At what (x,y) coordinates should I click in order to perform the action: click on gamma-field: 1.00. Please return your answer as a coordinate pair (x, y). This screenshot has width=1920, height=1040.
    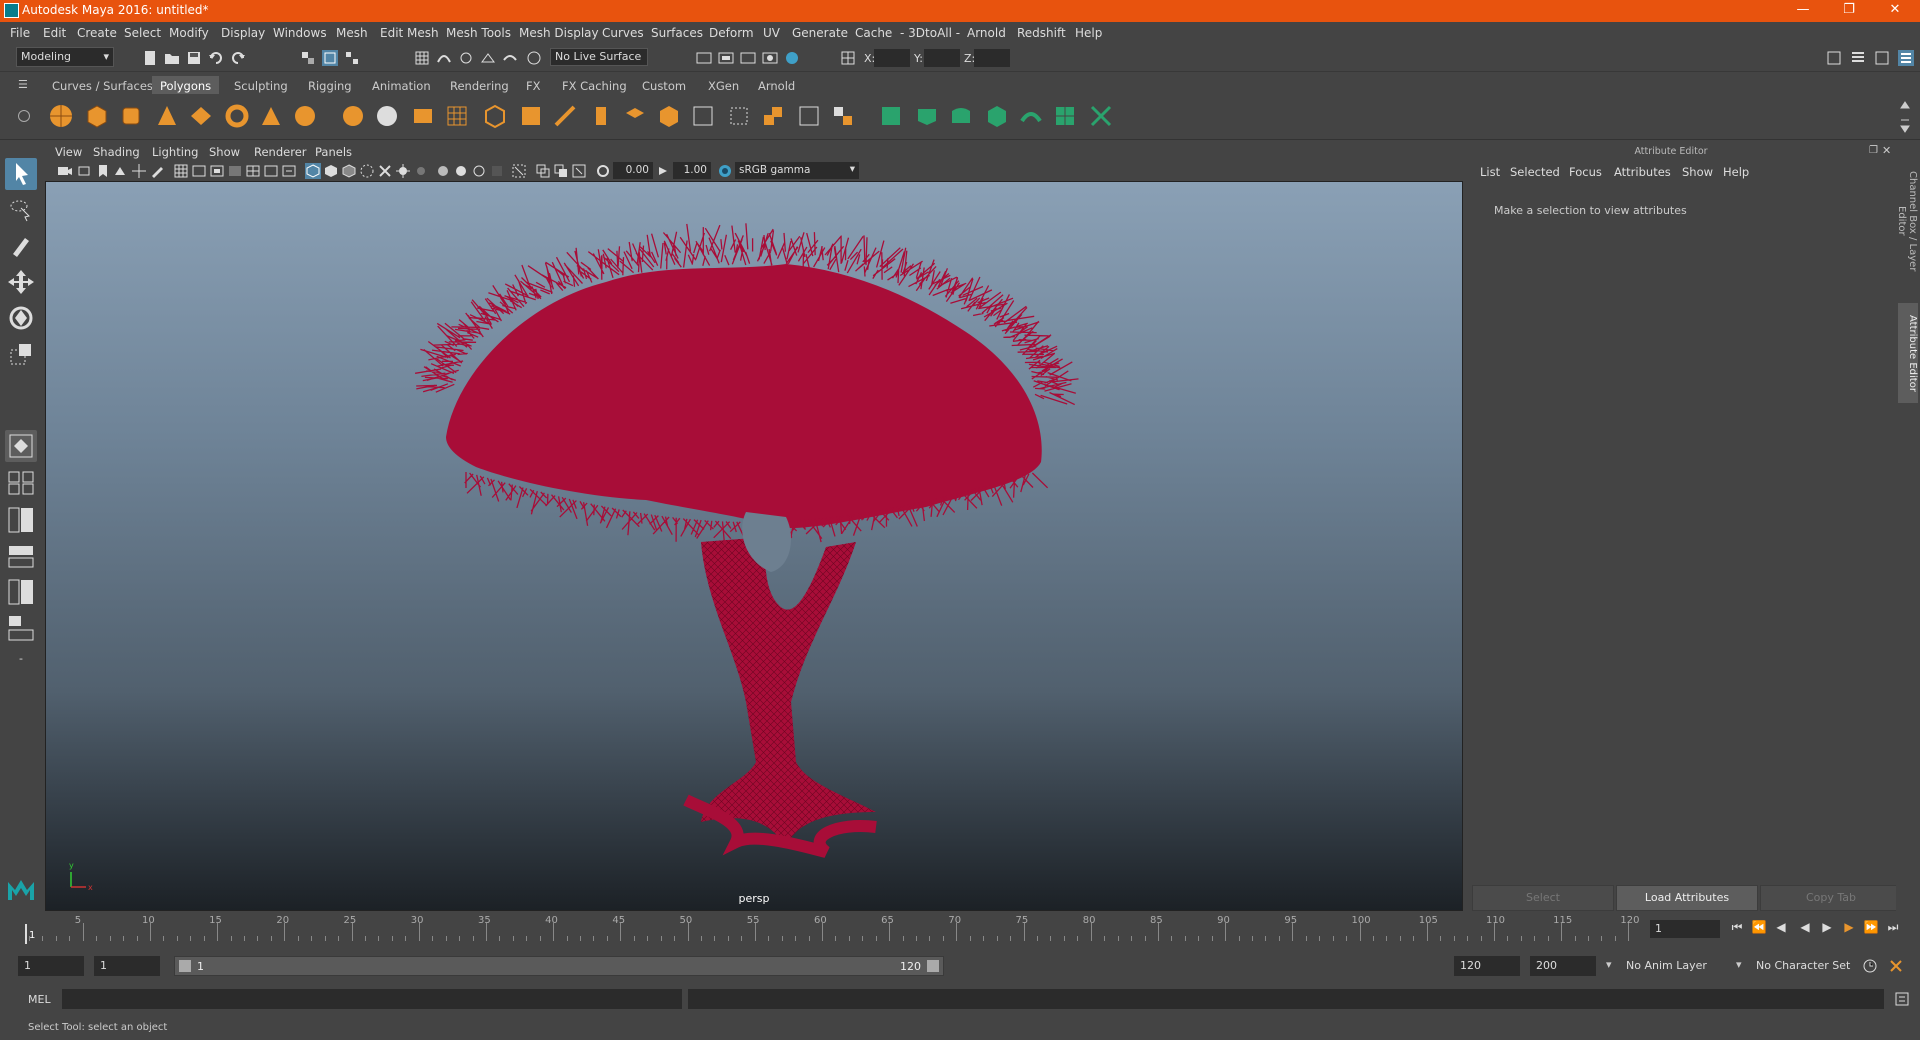
    Looking at the image, I should click on (692, 170).